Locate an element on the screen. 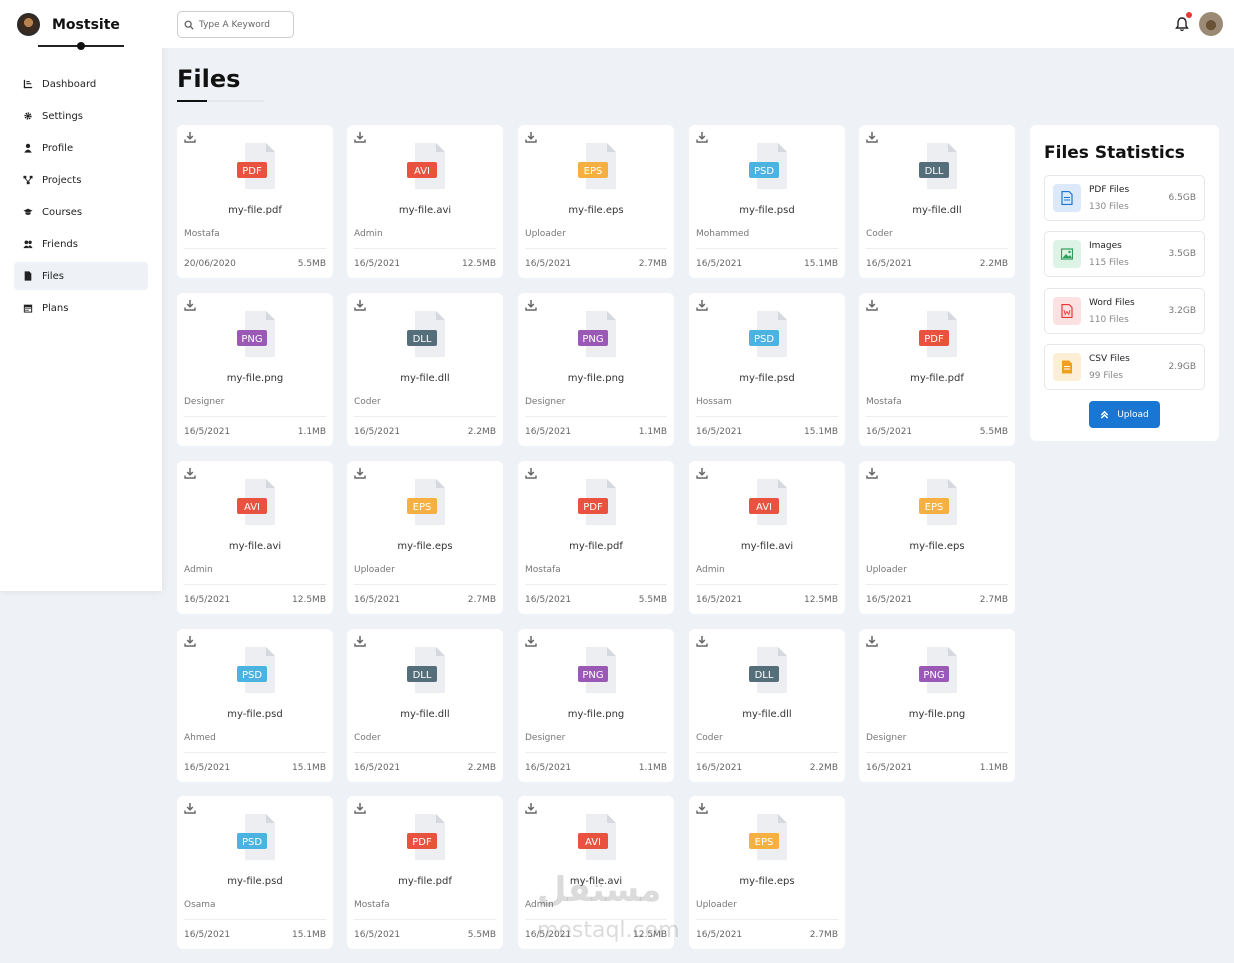 The height and width of the screenshot is (963, 1234). user-avatar is located at coordinates (1211, 24).